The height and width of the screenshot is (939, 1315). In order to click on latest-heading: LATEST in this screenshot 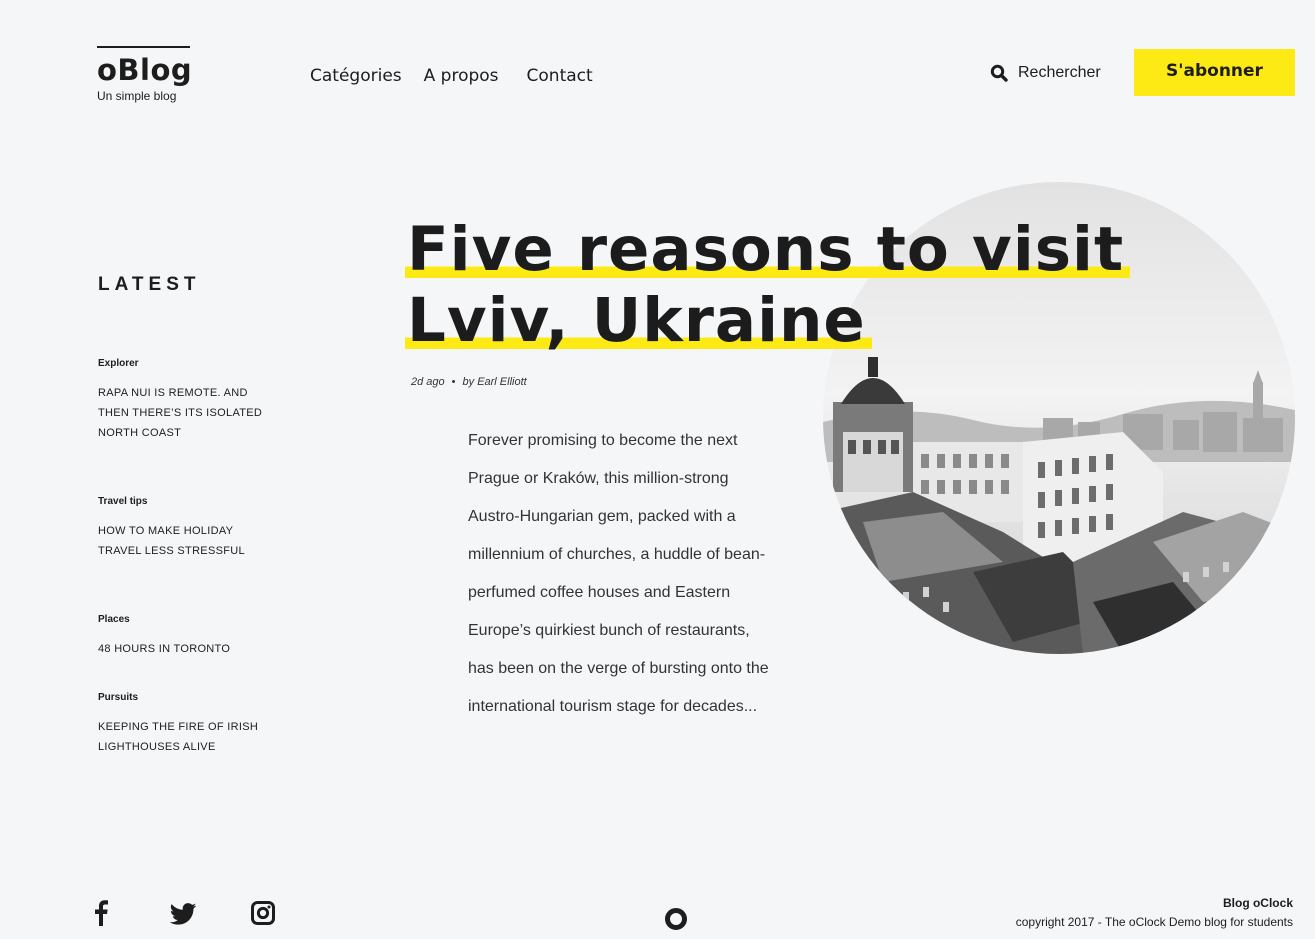, I will do `click(149, 284)`.